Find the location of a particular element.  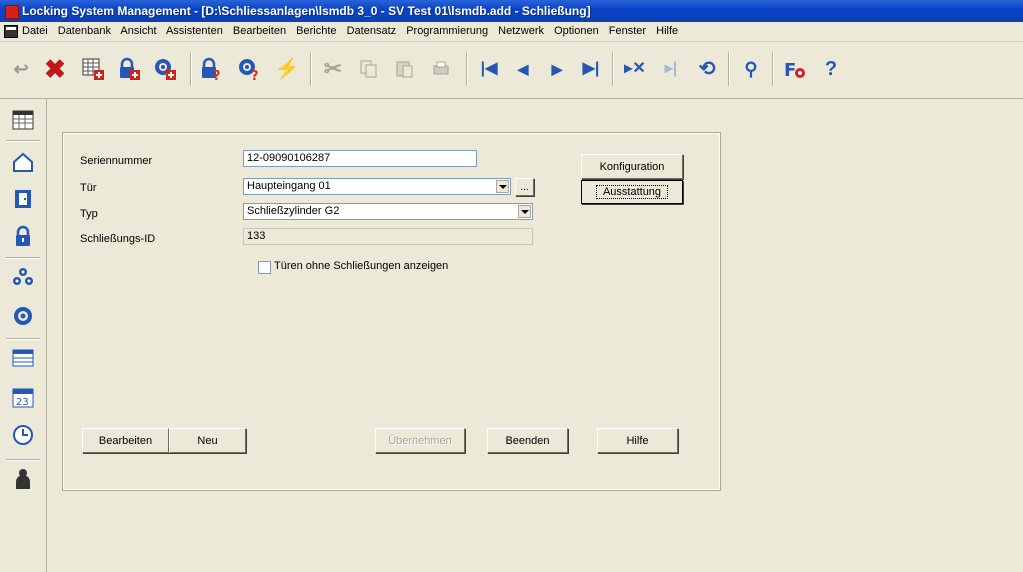

menu-fenster: Fenster is located at coordinates (627, 31).